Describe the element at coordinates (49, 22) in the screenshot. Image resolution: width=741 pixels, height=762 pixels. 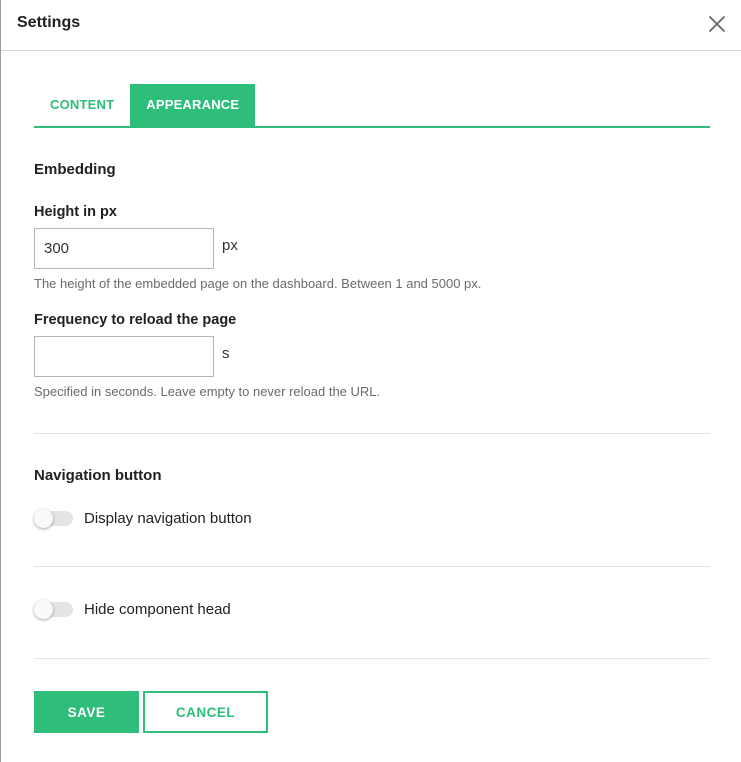
I see `dialog-title: Settings` at that location.